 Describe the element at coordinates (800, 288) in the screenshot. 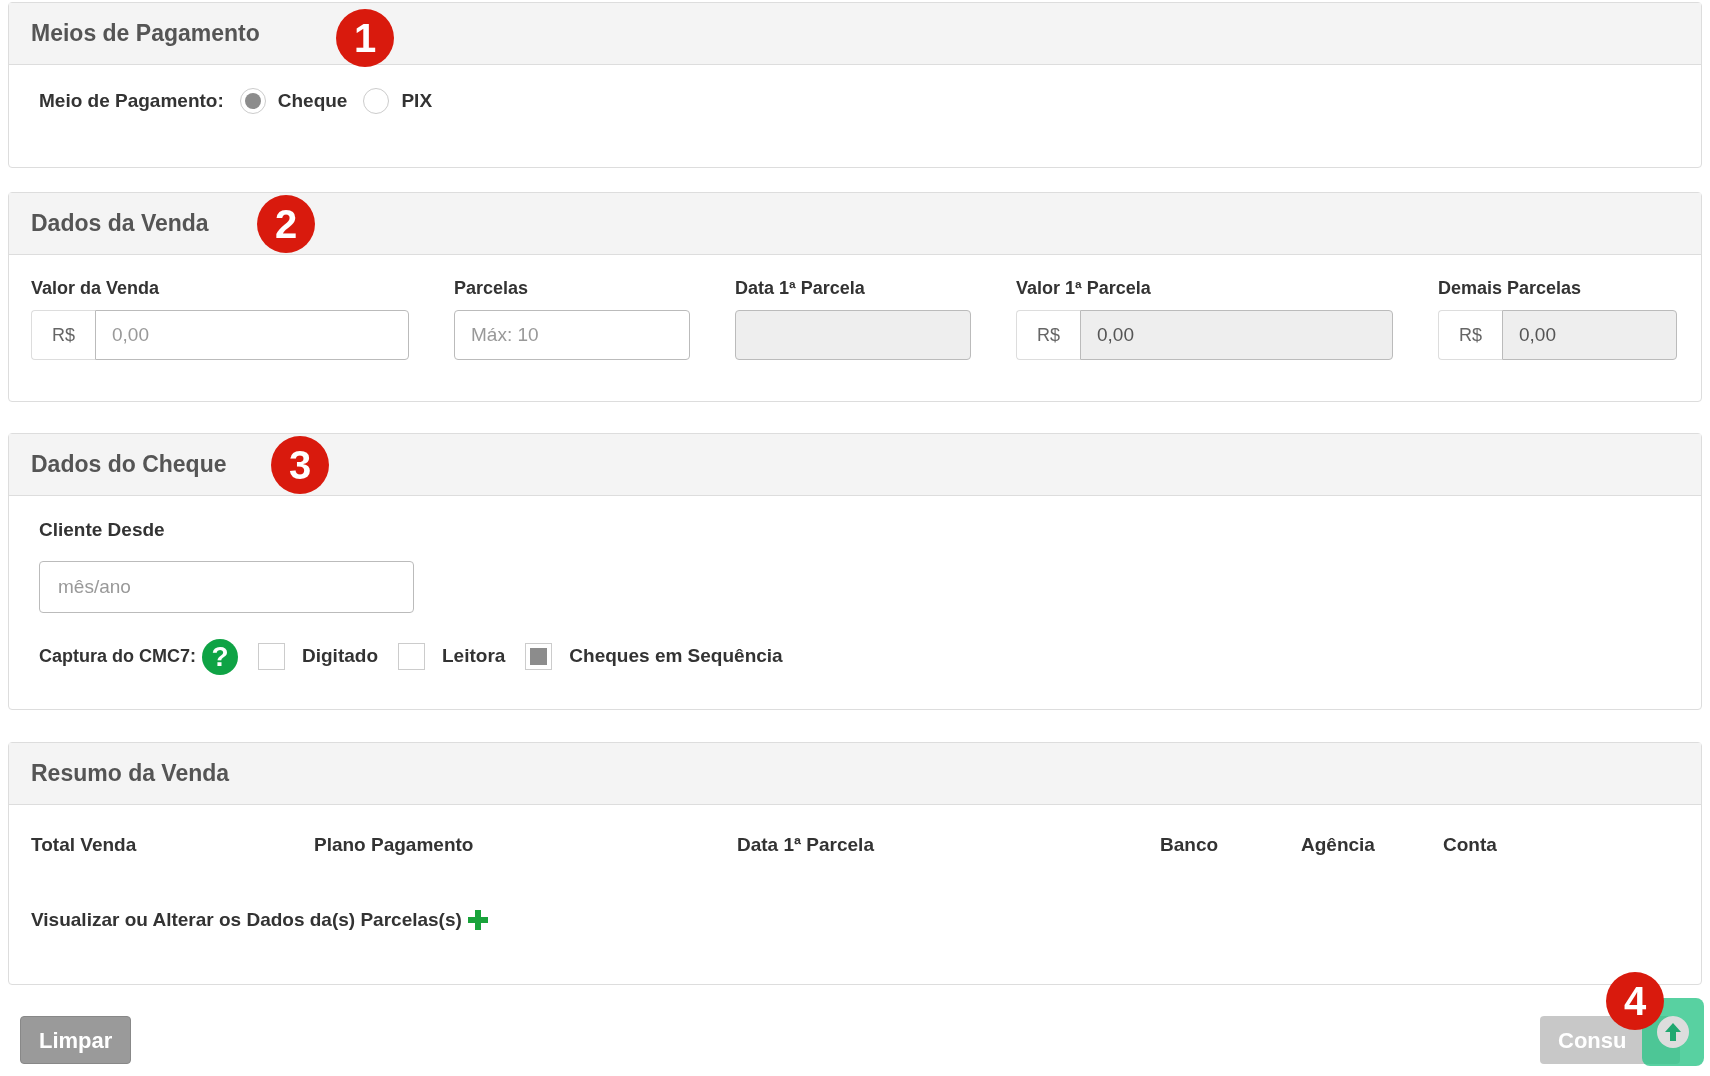

I see `field-label: Data 1ª Parcela` at that location.